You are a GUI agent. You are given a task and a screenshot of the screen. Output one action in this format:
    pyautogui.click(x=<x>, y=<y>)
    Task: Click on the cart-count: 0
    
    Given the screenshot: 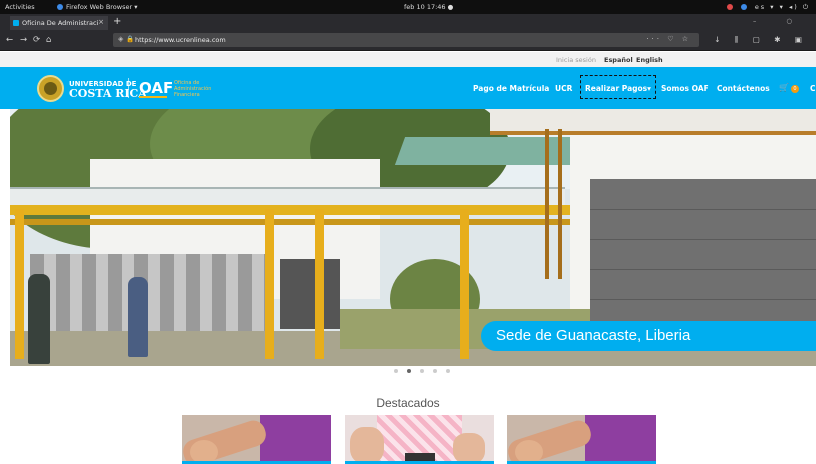 What is the action you would take?
    pyautogui.click(x=795, y=89)
    